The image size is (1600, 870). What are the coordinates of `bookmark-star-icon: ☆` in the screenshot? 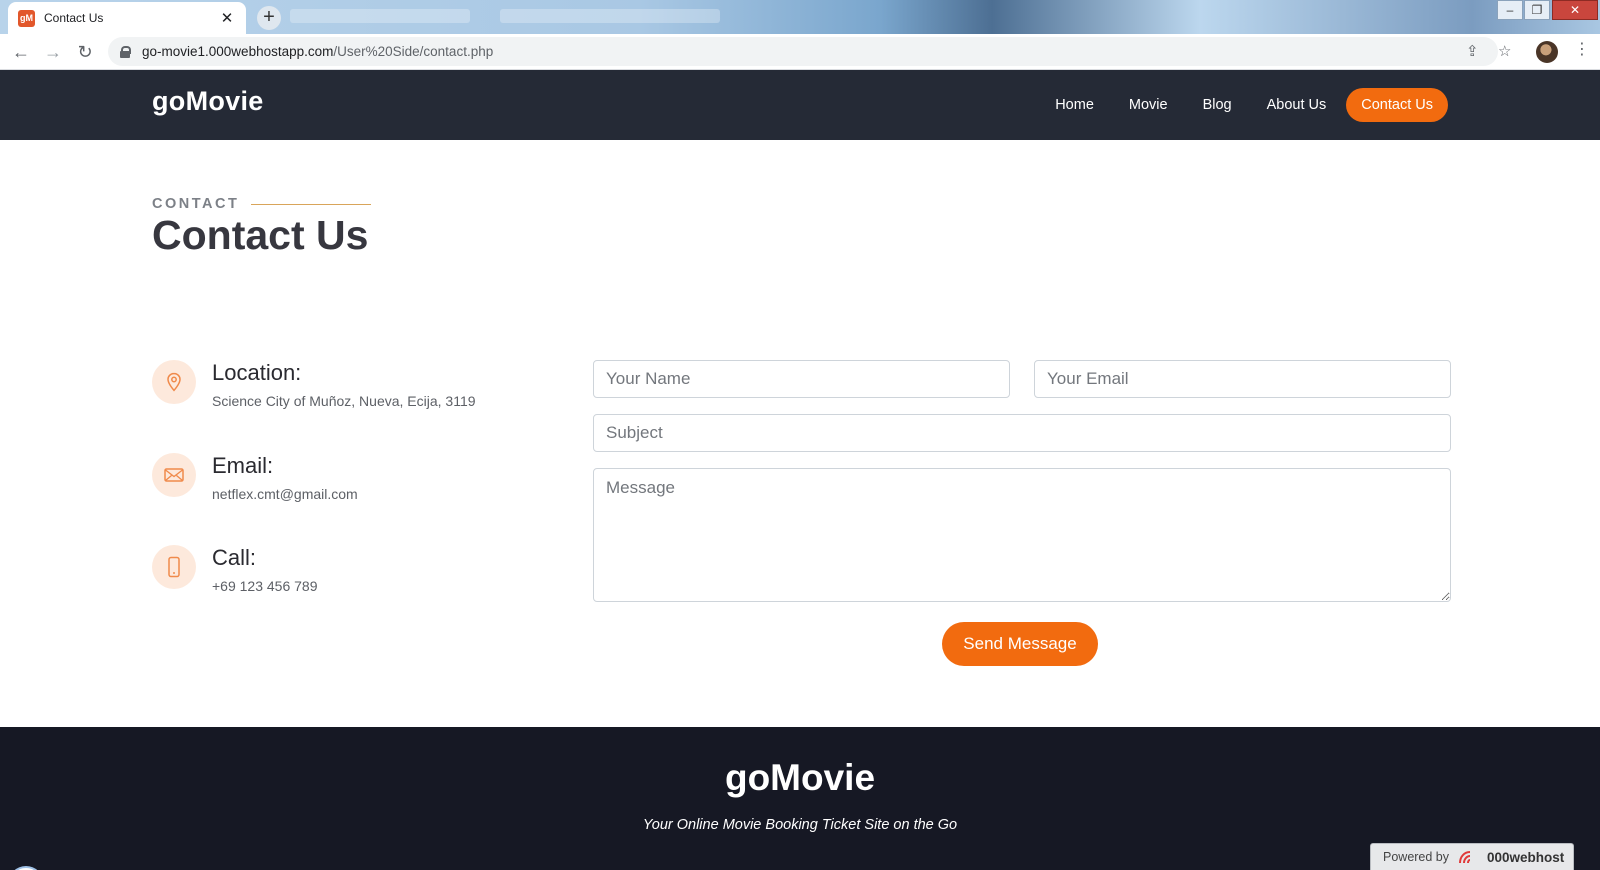 It's located at (1504, 51).